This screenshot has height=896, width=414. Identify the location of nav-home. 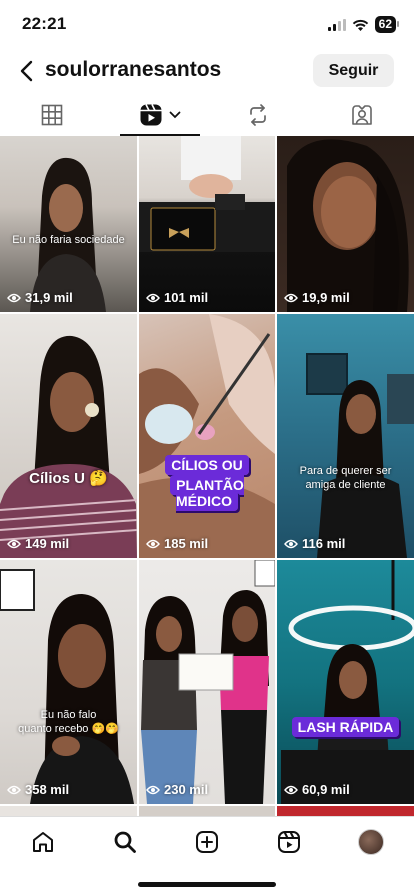
(43, 842).